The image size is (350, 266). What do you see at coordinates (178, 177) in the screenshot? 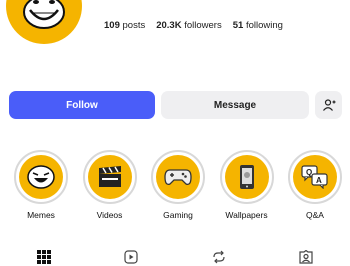
I see `gamepad-icon` at bounding box center [178, 177].